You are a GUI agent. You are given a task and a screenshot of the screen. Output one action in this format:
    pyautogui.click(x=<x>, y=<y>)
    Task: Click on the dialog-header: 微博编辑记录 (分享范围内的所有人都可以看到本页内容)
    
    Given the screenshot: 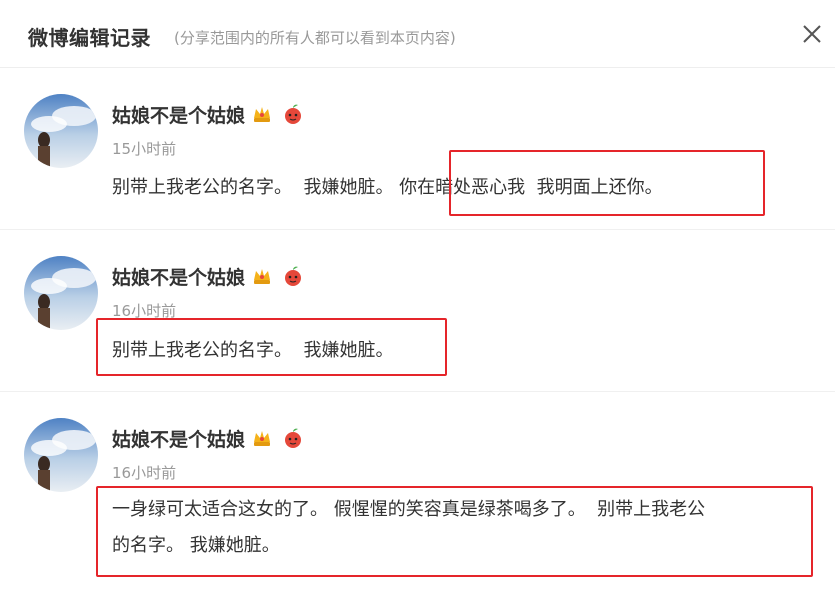 What is the action you would take?
    pyautogui.click(x=417, y=34)
    